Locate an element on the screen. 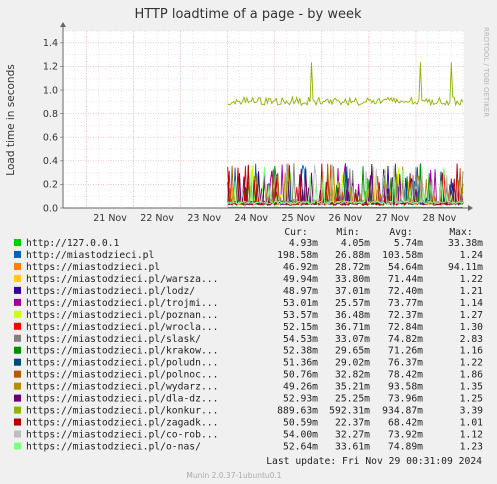 This screenshot has width=497, height=484. legend-header-min: Min: is located at coordinates (347, 232).